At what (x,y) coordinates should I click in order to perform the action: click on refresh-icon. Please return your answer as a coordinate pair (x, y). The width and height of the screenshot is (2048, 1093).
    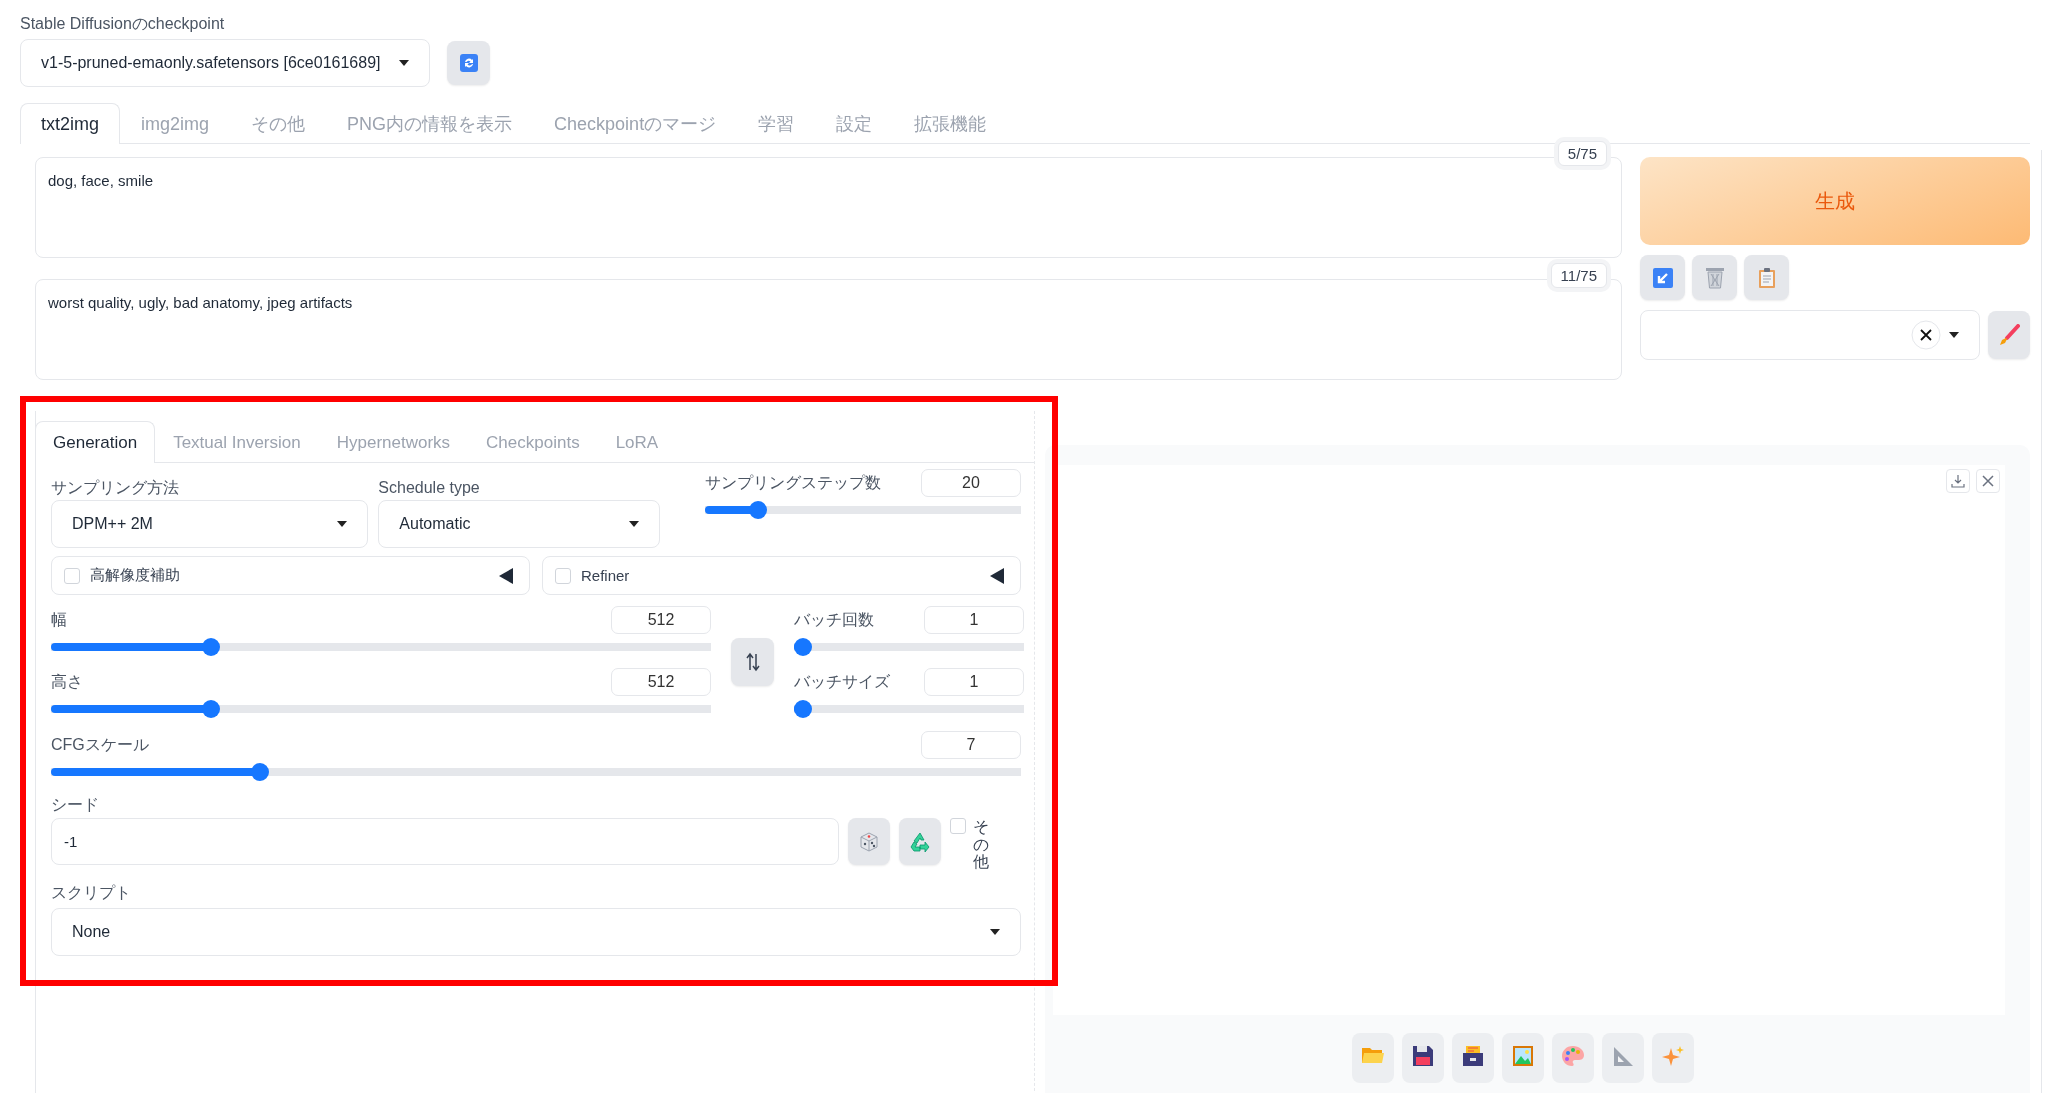
    Looking at the image, I should click on (468, 63).